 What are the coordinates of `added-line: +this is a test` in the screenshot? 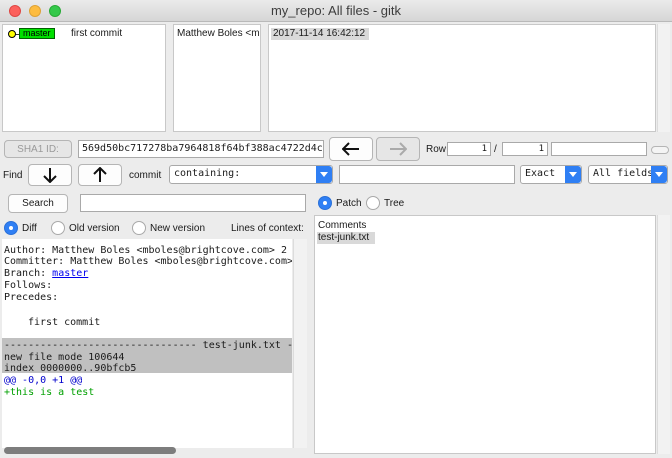 It's located at (49, 392).